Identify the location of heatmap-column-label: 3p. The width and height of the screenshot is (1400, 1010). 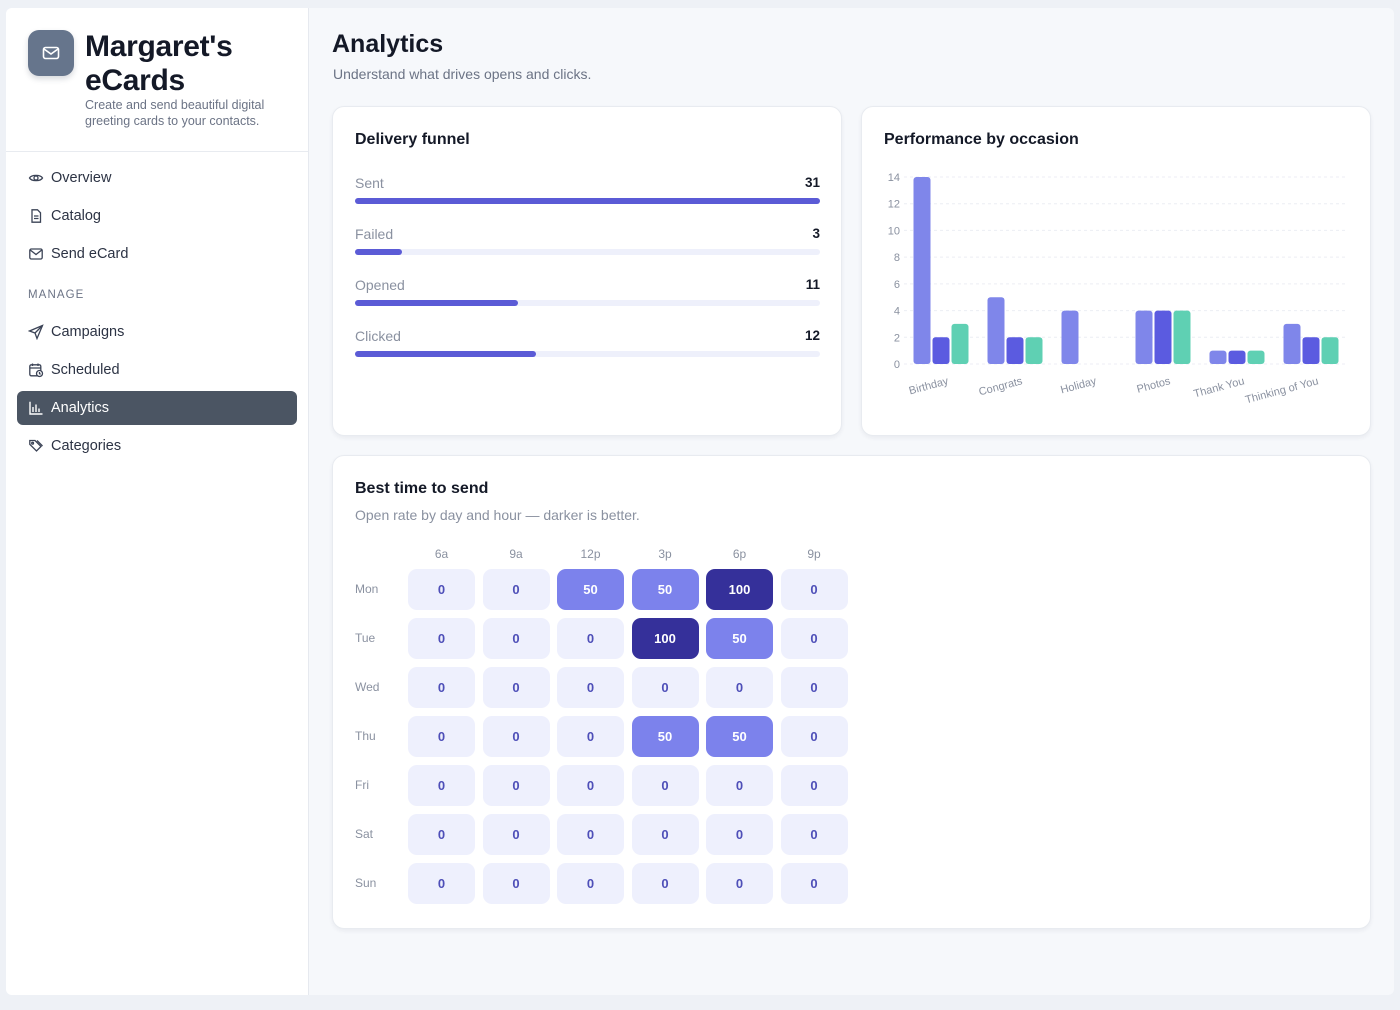
(665, 554).